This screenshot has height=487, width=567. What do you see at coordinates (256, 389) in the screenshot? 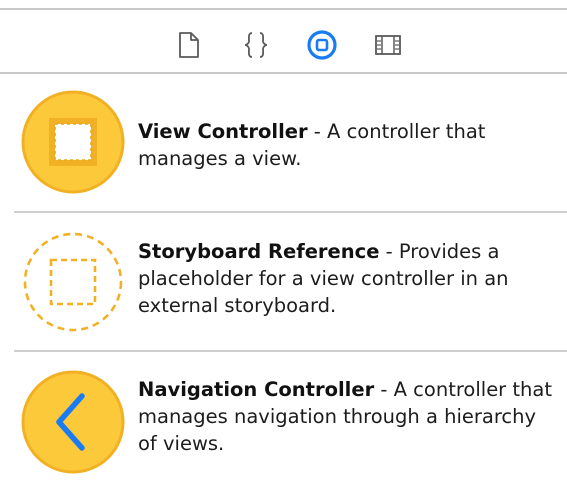
I see `library-item-title: Navigation Controller` at bounding box center [256, 389].